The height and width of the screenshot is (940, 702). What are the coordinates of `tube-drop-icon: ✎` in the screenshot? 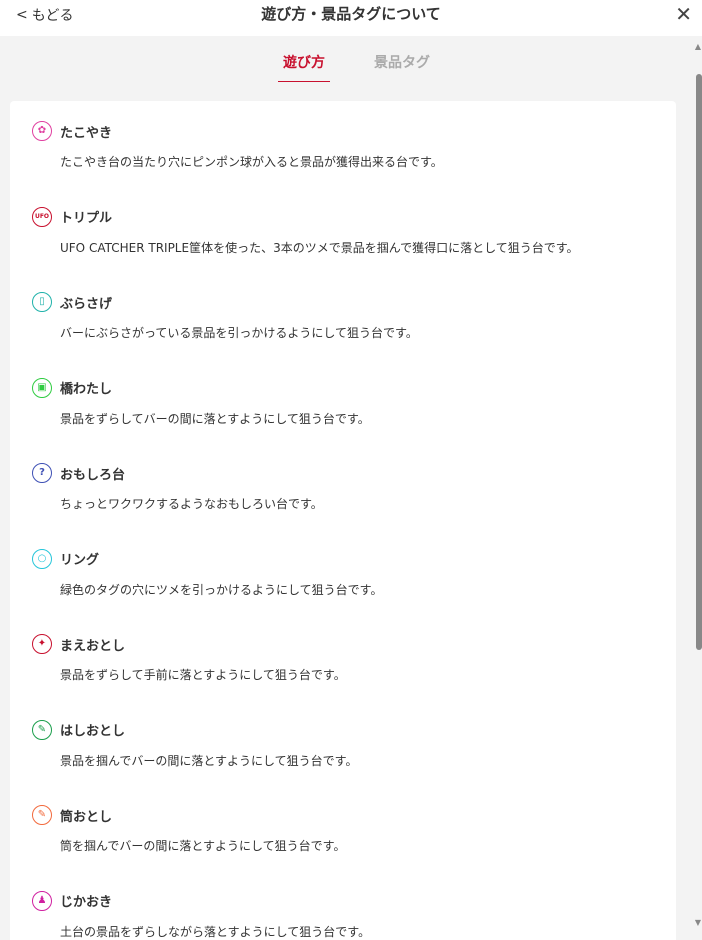 It's located at (42, 815).